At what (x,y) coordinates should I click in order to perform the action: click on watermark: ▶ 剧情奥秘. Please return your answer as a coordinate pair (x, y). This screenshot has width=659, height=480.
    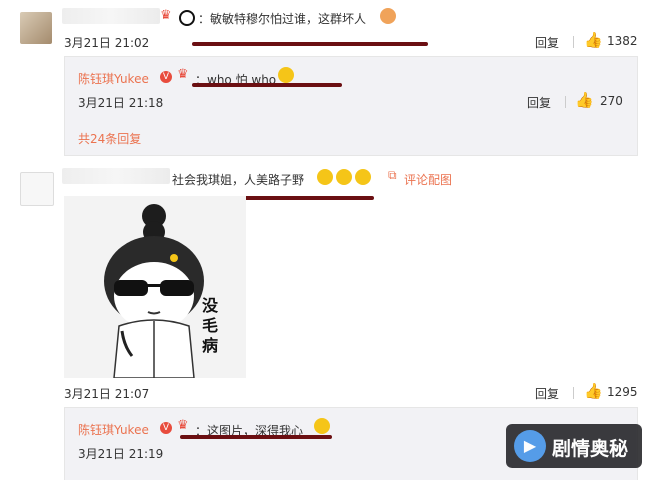
    Looking at the image, I should click on (574, 446).